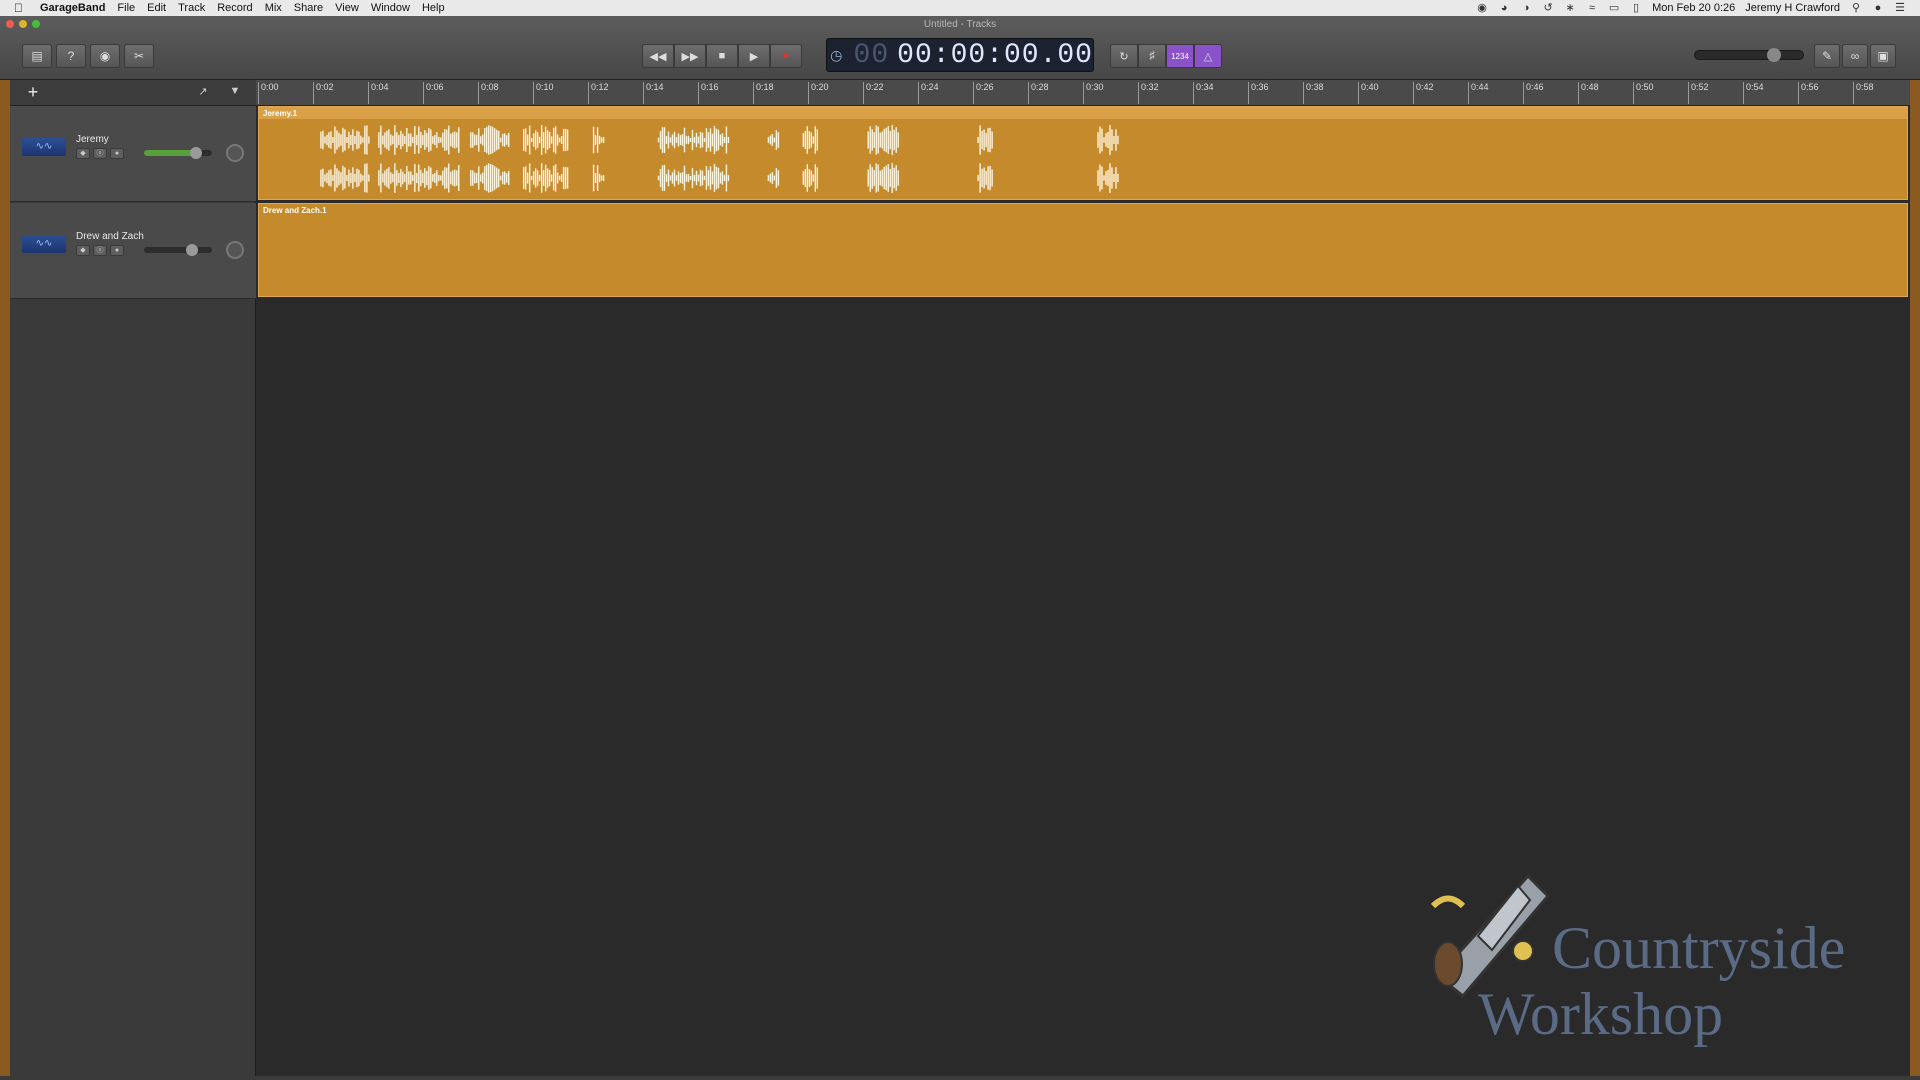 The image size is (1920, 1080). I want to click on cycle-icon: ↻, so click(1124, 56).